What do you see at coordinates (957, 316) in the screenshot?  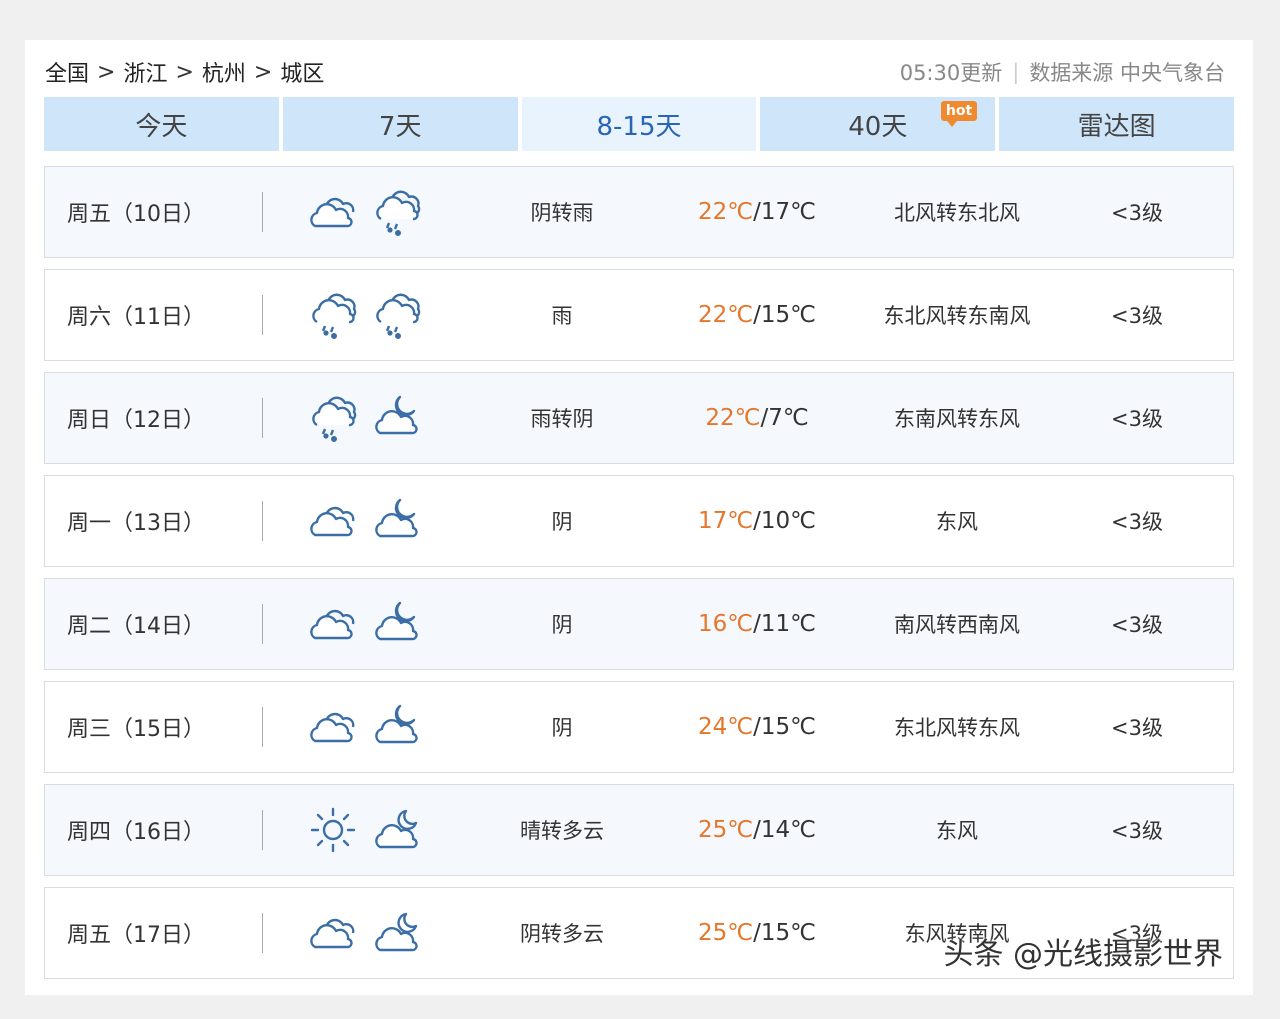 I see `wind-direction: 东北风转东南风` at bounding box center [957, 316].